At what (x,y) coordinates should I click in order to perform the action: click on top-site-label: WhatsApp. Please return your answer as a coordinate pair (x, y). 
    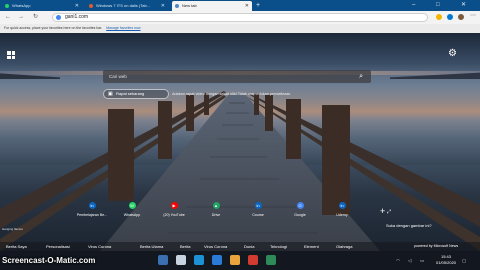
    Looking at the image, I should click on (132, 215).